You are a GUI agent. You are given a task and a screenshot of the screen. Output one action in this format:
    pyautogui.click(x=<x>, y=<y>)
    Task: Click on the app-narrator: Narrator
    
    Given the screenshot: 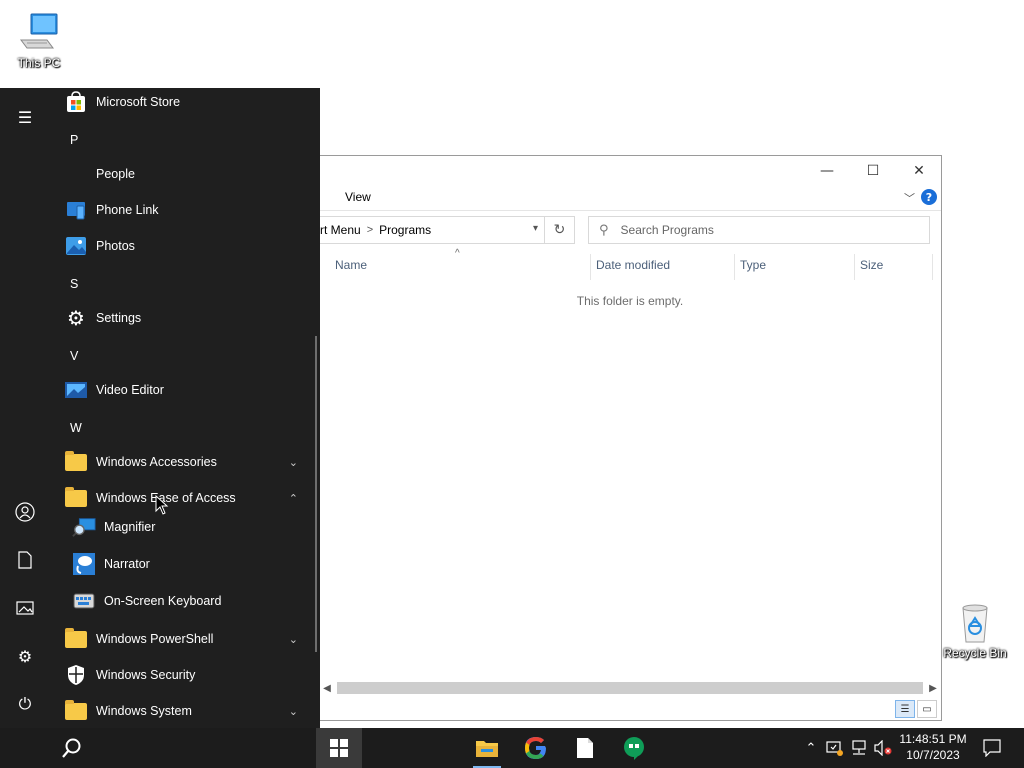 What is the action you would take?
    pyautogui.click(x=179, y=564)
    